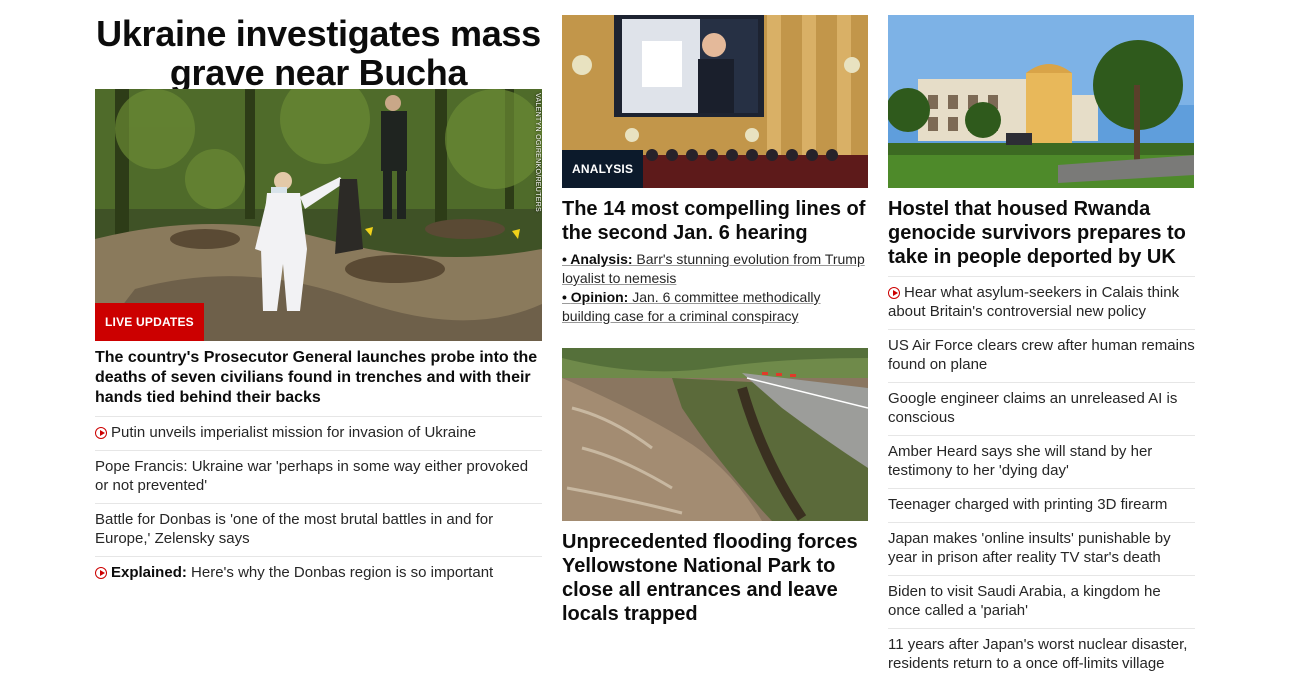  I want to click on jan6-hearing-photo: ANALYSIS, so click(715, 101).